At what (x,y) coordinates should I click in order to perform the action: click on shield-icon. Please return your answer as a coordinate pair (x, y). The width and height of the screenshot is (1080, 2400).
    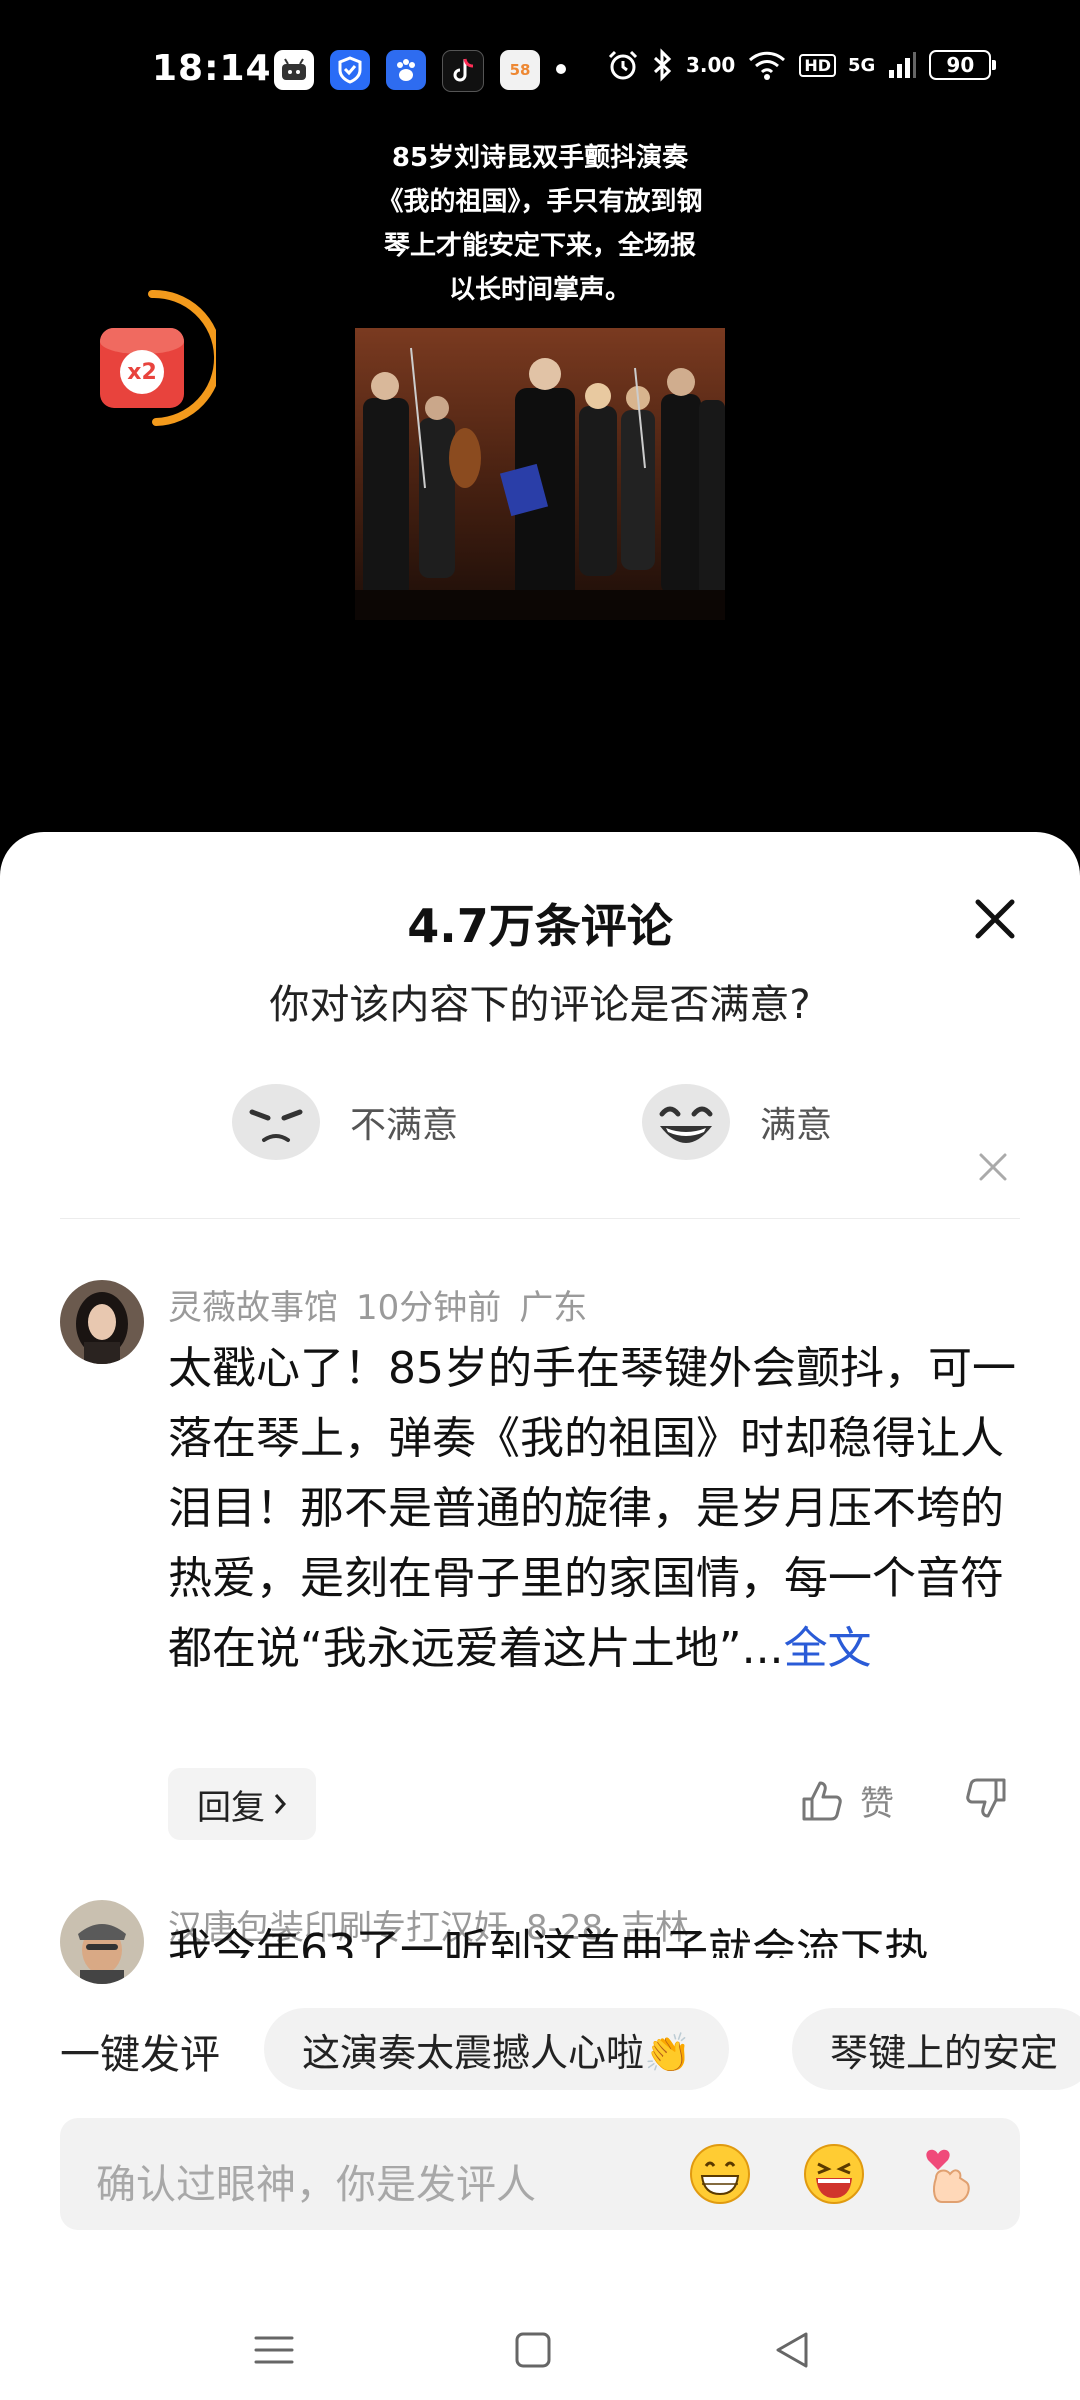
    Looking at the image, I should click on (350, 70).